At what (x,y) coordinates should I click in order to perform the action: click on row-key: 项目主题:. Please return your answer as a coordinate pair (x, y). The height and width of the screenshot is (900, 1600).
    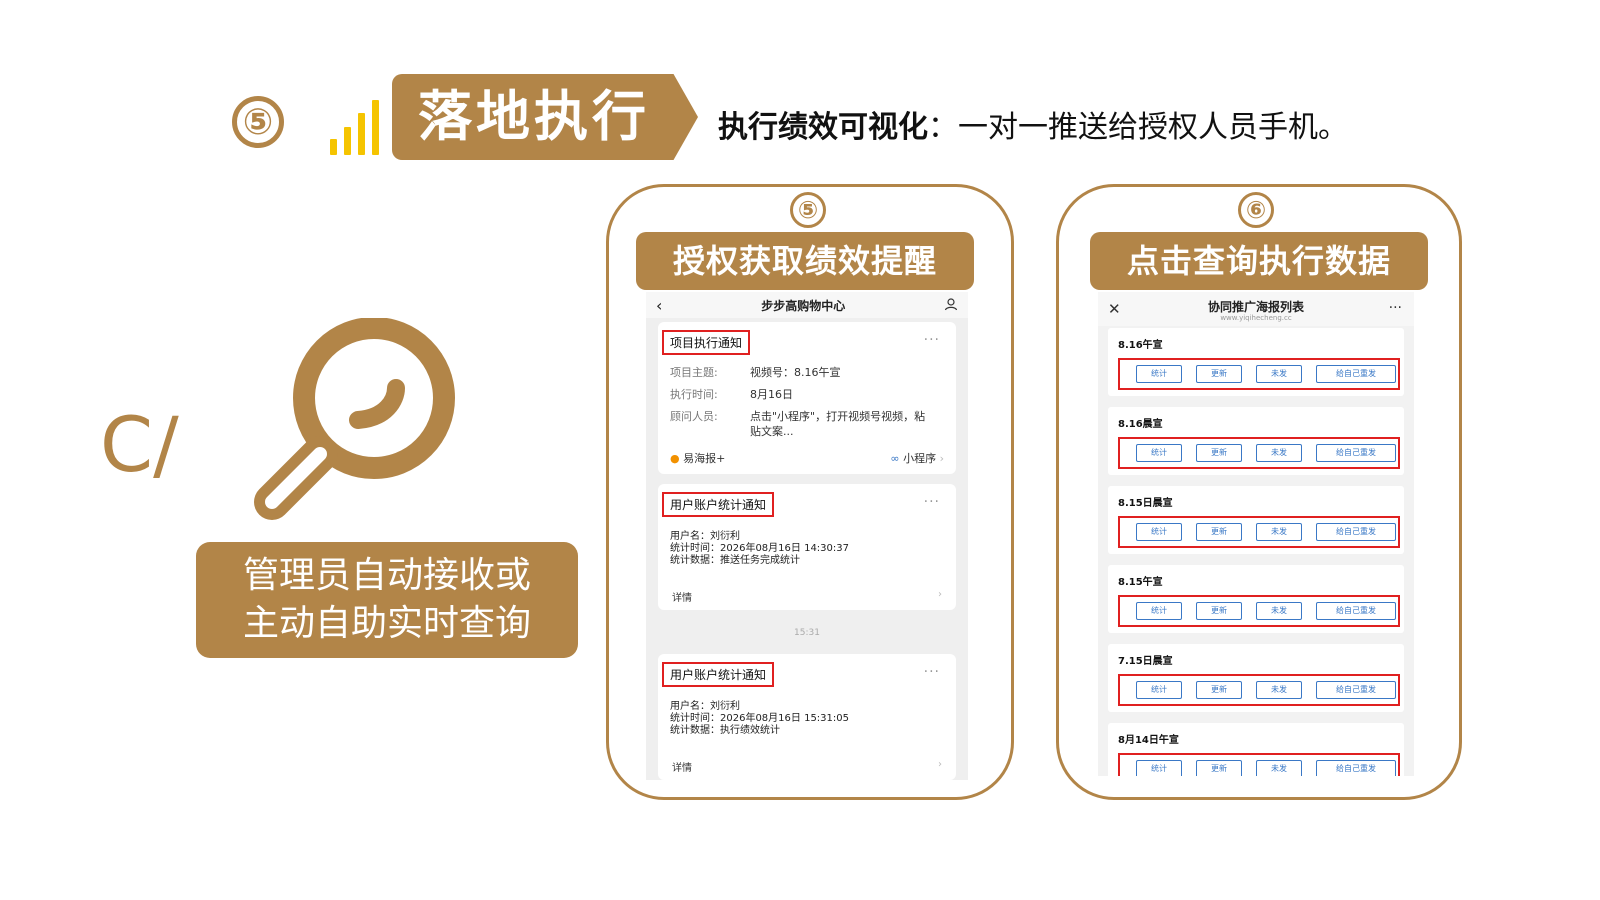
    Looking at the image, I should click on (694, 372).